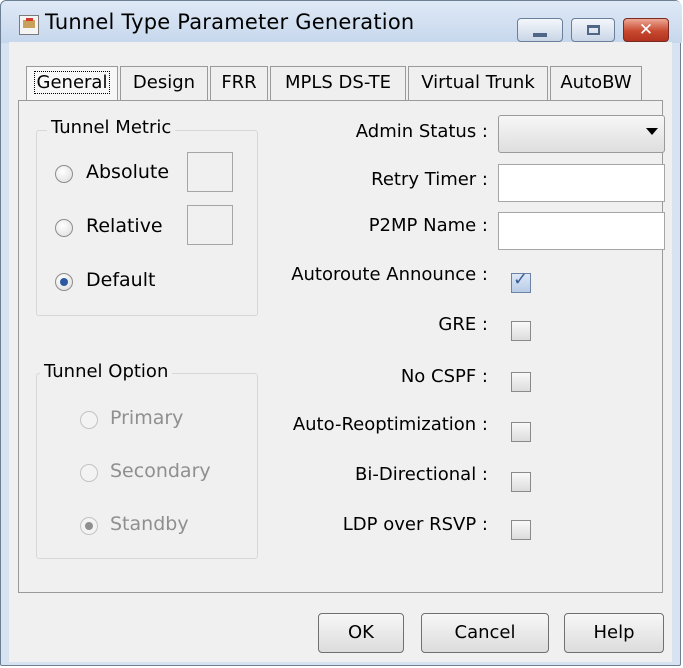 The height and width of the screenshot is (668, 683). Describe the element at coordinates (540, 30) in the screenshot. I see `minimize-button` at that location.